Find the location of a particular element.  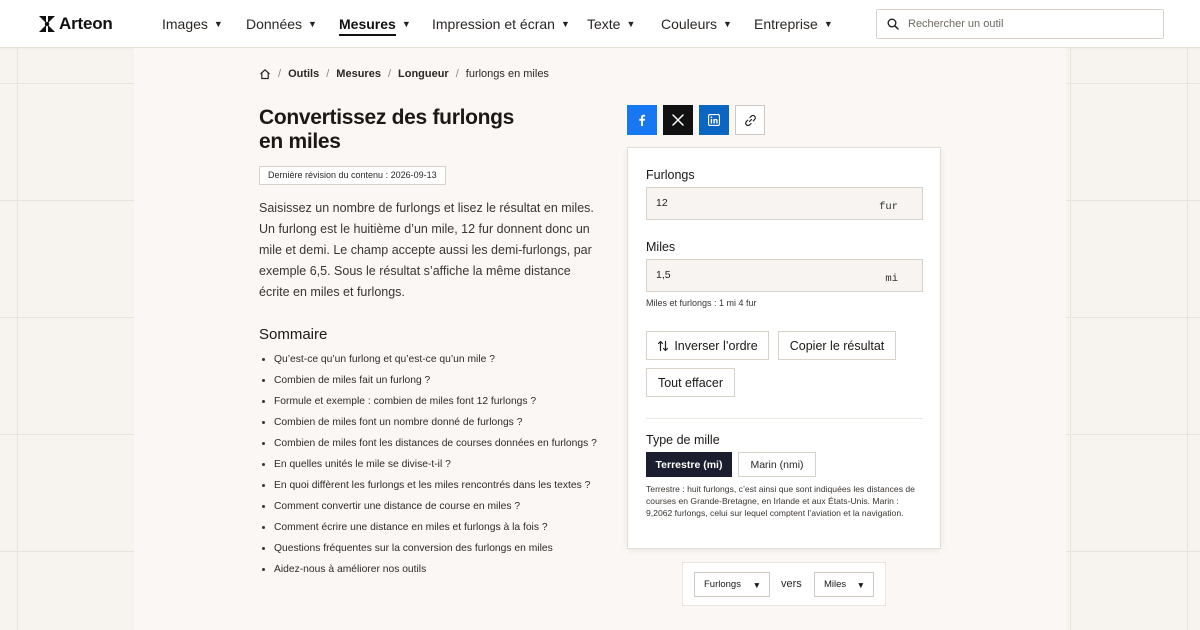

clear-all-label: Tout effacer is located at coordinates (690, 382).